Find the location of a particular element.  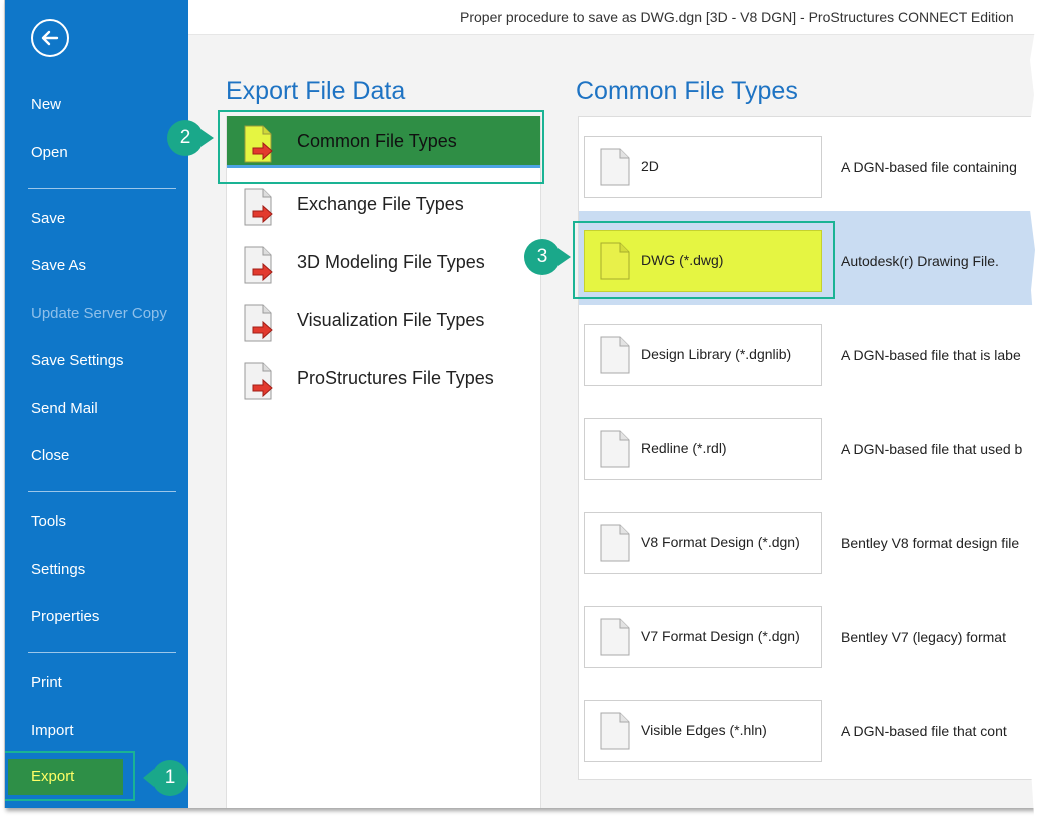

nav-send-mail: Send Mail is located at coordinates (64, 409).